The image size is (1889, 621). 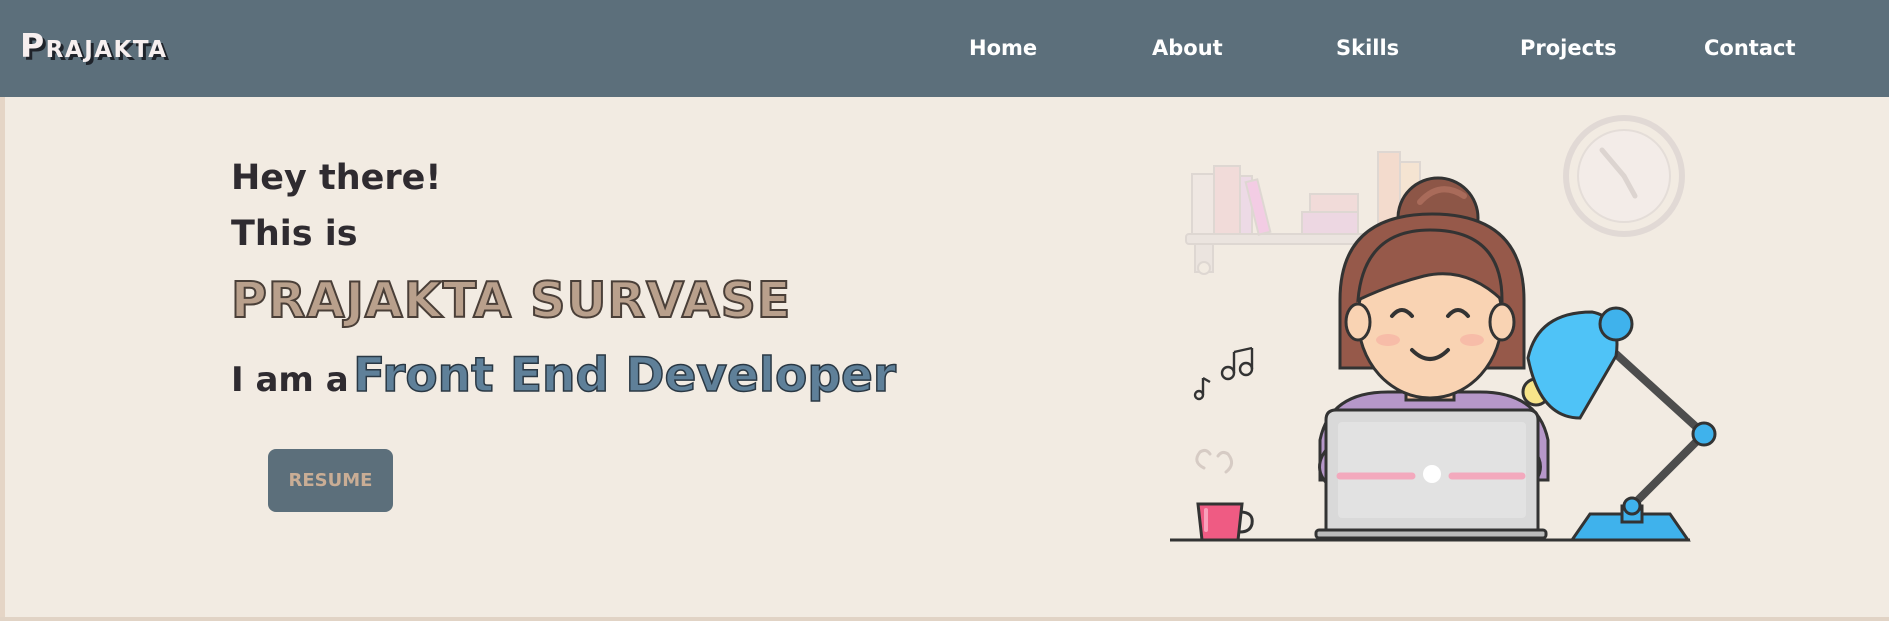 What do you see at coordinates (1225, 522) in the screenshot?
I see `coffee-cup-icon` at bounding box center [1225, 522].